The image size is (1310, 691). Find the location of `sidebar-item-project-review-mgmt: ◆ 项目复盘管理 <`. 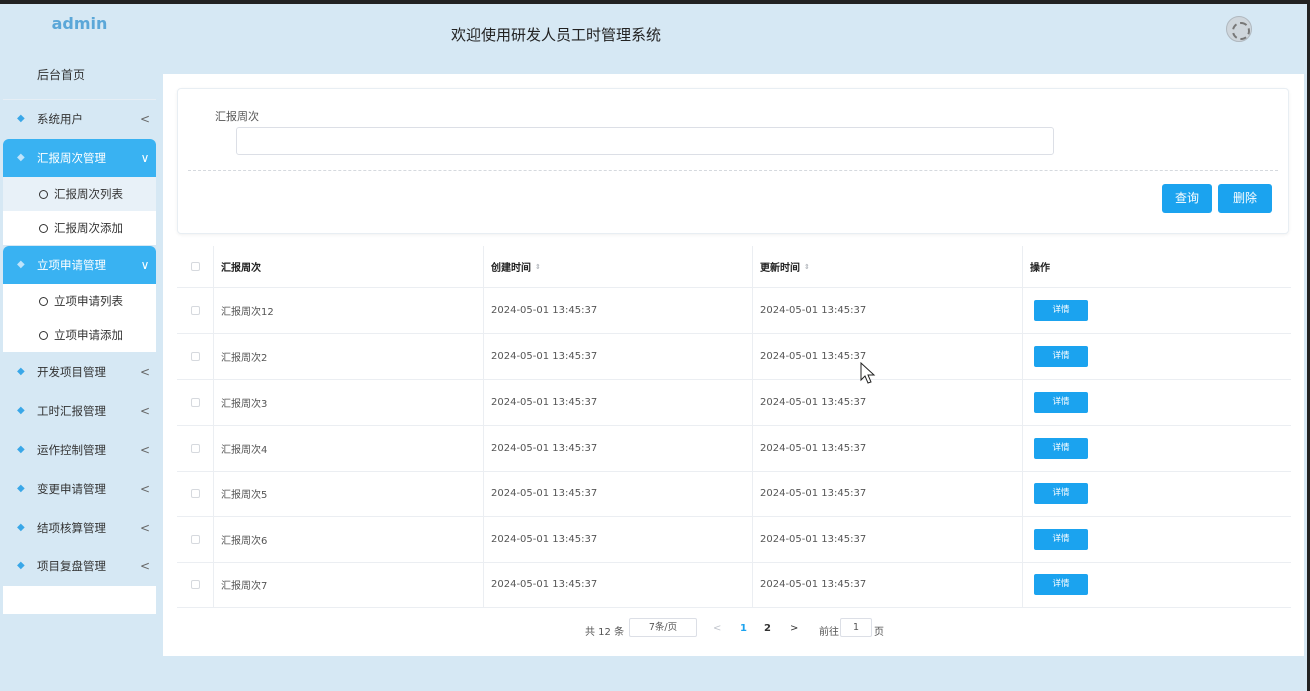

sidebar-item-project-review-mgmt: ◆ 项目复盘管理 < is located at coordinates (79, 566).